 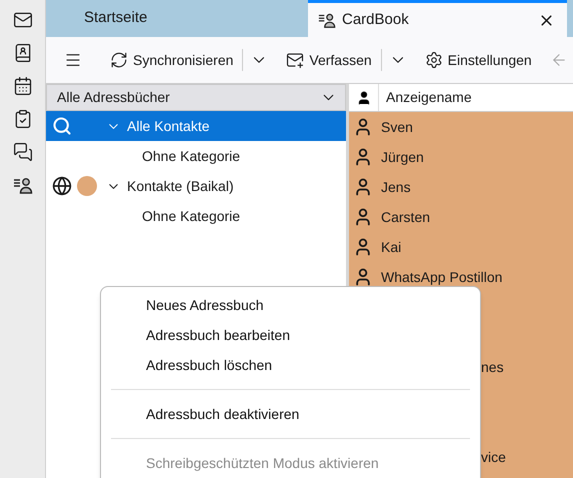 I want to click on mail-icon, so click(x=22, y=20).